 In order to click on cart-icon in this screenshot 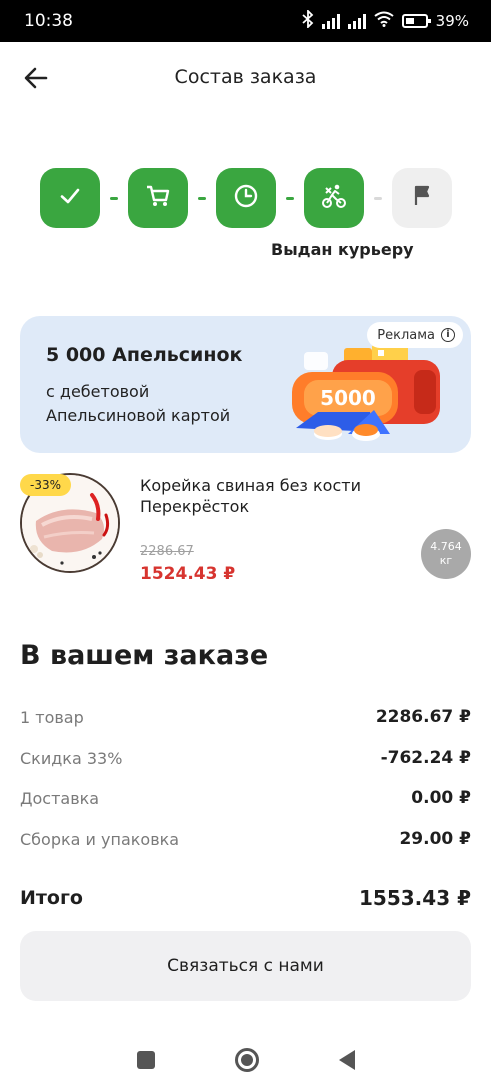, I will do `click(158, 198)`.